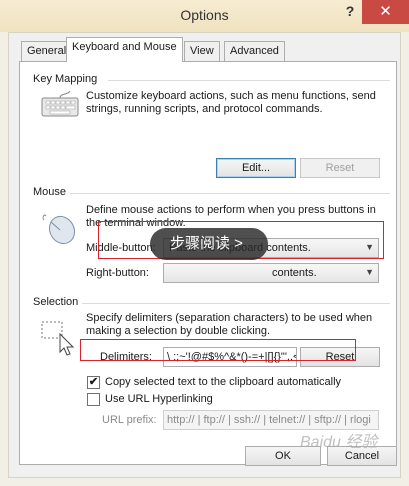 This screenshot has width=409, height=486. Describe the element at coordinates (340, 168) in the screenshot. I see `key-mapping-reset-button: Reset` at that location.